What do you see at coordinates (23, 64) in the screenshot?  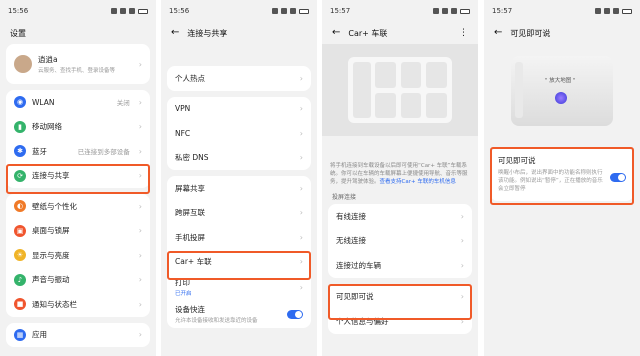 I see `avatar` at bounding box center [23, 64].